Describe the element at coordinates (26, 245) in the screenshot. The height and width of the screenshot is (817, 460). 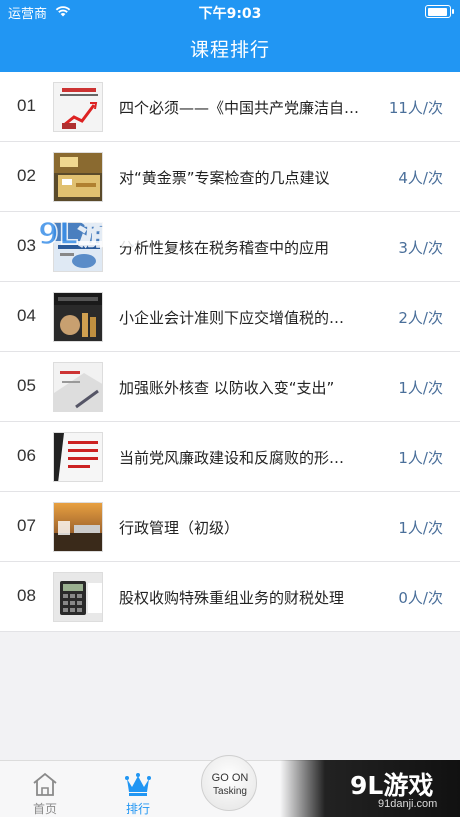
I see `rank-number: 03` at that location.